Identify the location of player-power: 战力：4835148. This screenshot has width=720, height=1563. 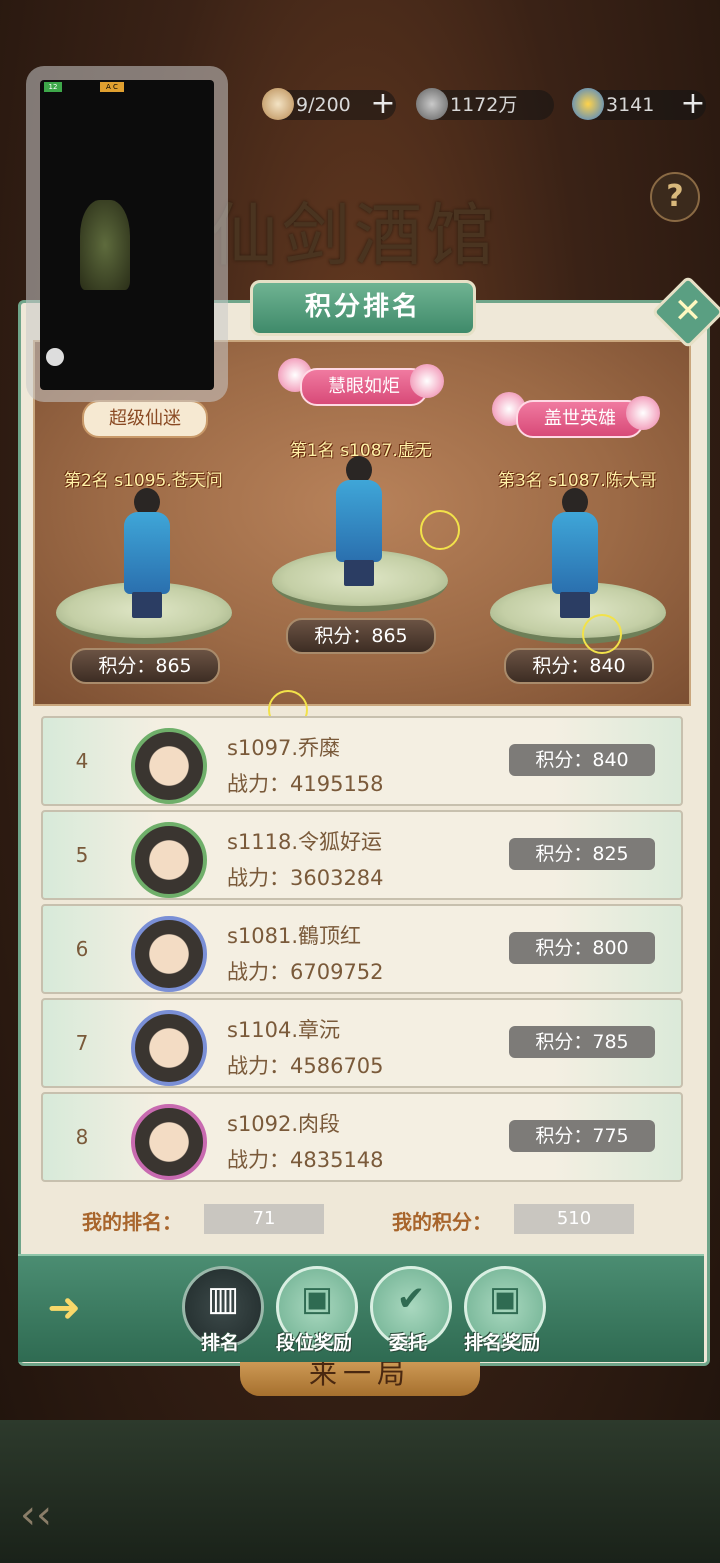
(305, 1160).